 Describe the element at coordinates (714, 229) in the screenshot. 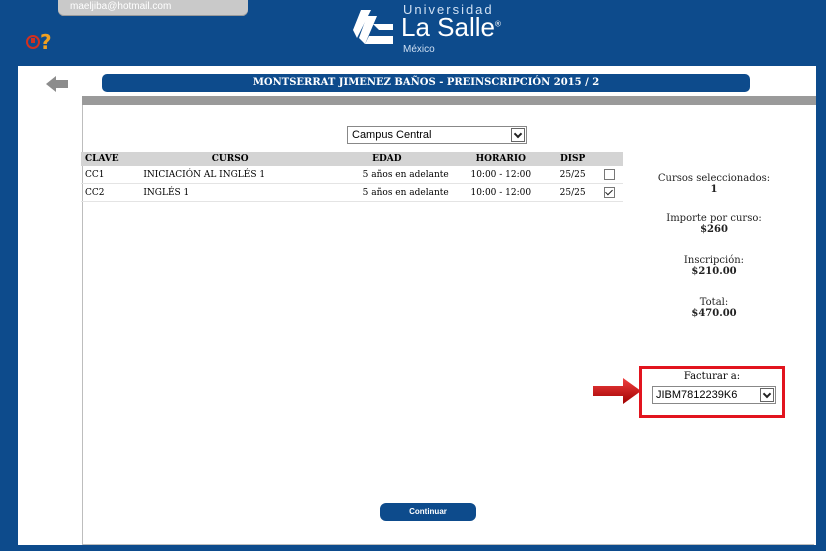

I see `importe-value: $260` at that location.